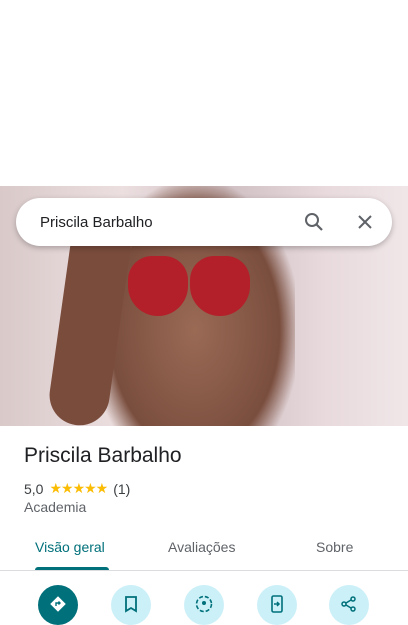 This screenshot has width=408, height=625. What do you see at coordinates (103, 455) in the screenshot?
I see `place-title: Priscila Barbalho` at bounding box center [103, 455].